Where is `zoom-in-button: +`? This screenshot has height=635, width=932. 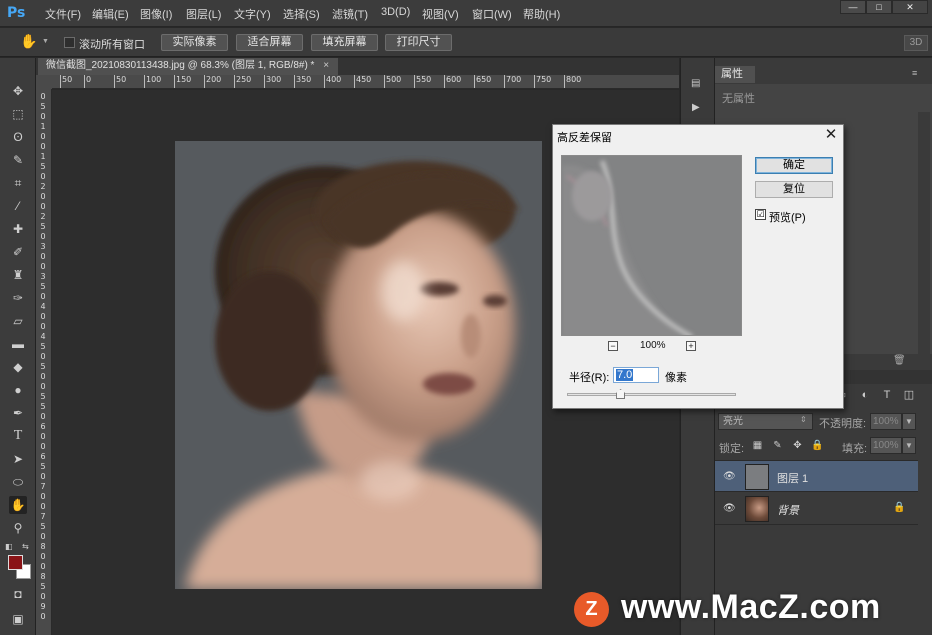 zoom-in-button: + is located at coordinates (691, 346).